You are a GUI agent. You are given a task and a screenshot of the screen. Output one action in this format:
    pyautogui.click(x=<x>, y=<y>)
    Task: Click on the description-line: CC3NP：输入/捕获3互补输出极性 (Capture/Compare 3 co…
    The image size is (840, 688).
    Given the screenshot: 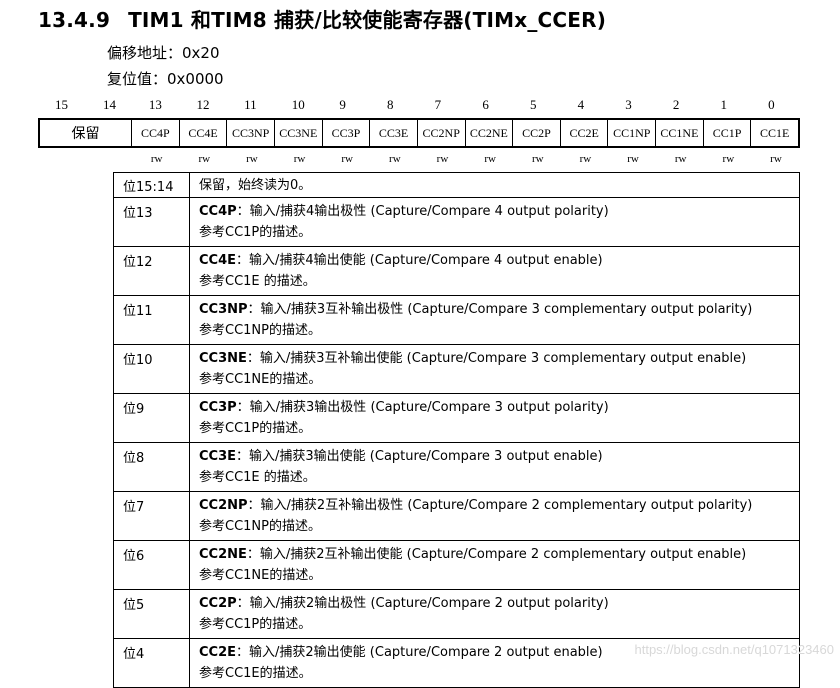 What is the action you would take?
    pyautogui.click(x=499, y=309)
    